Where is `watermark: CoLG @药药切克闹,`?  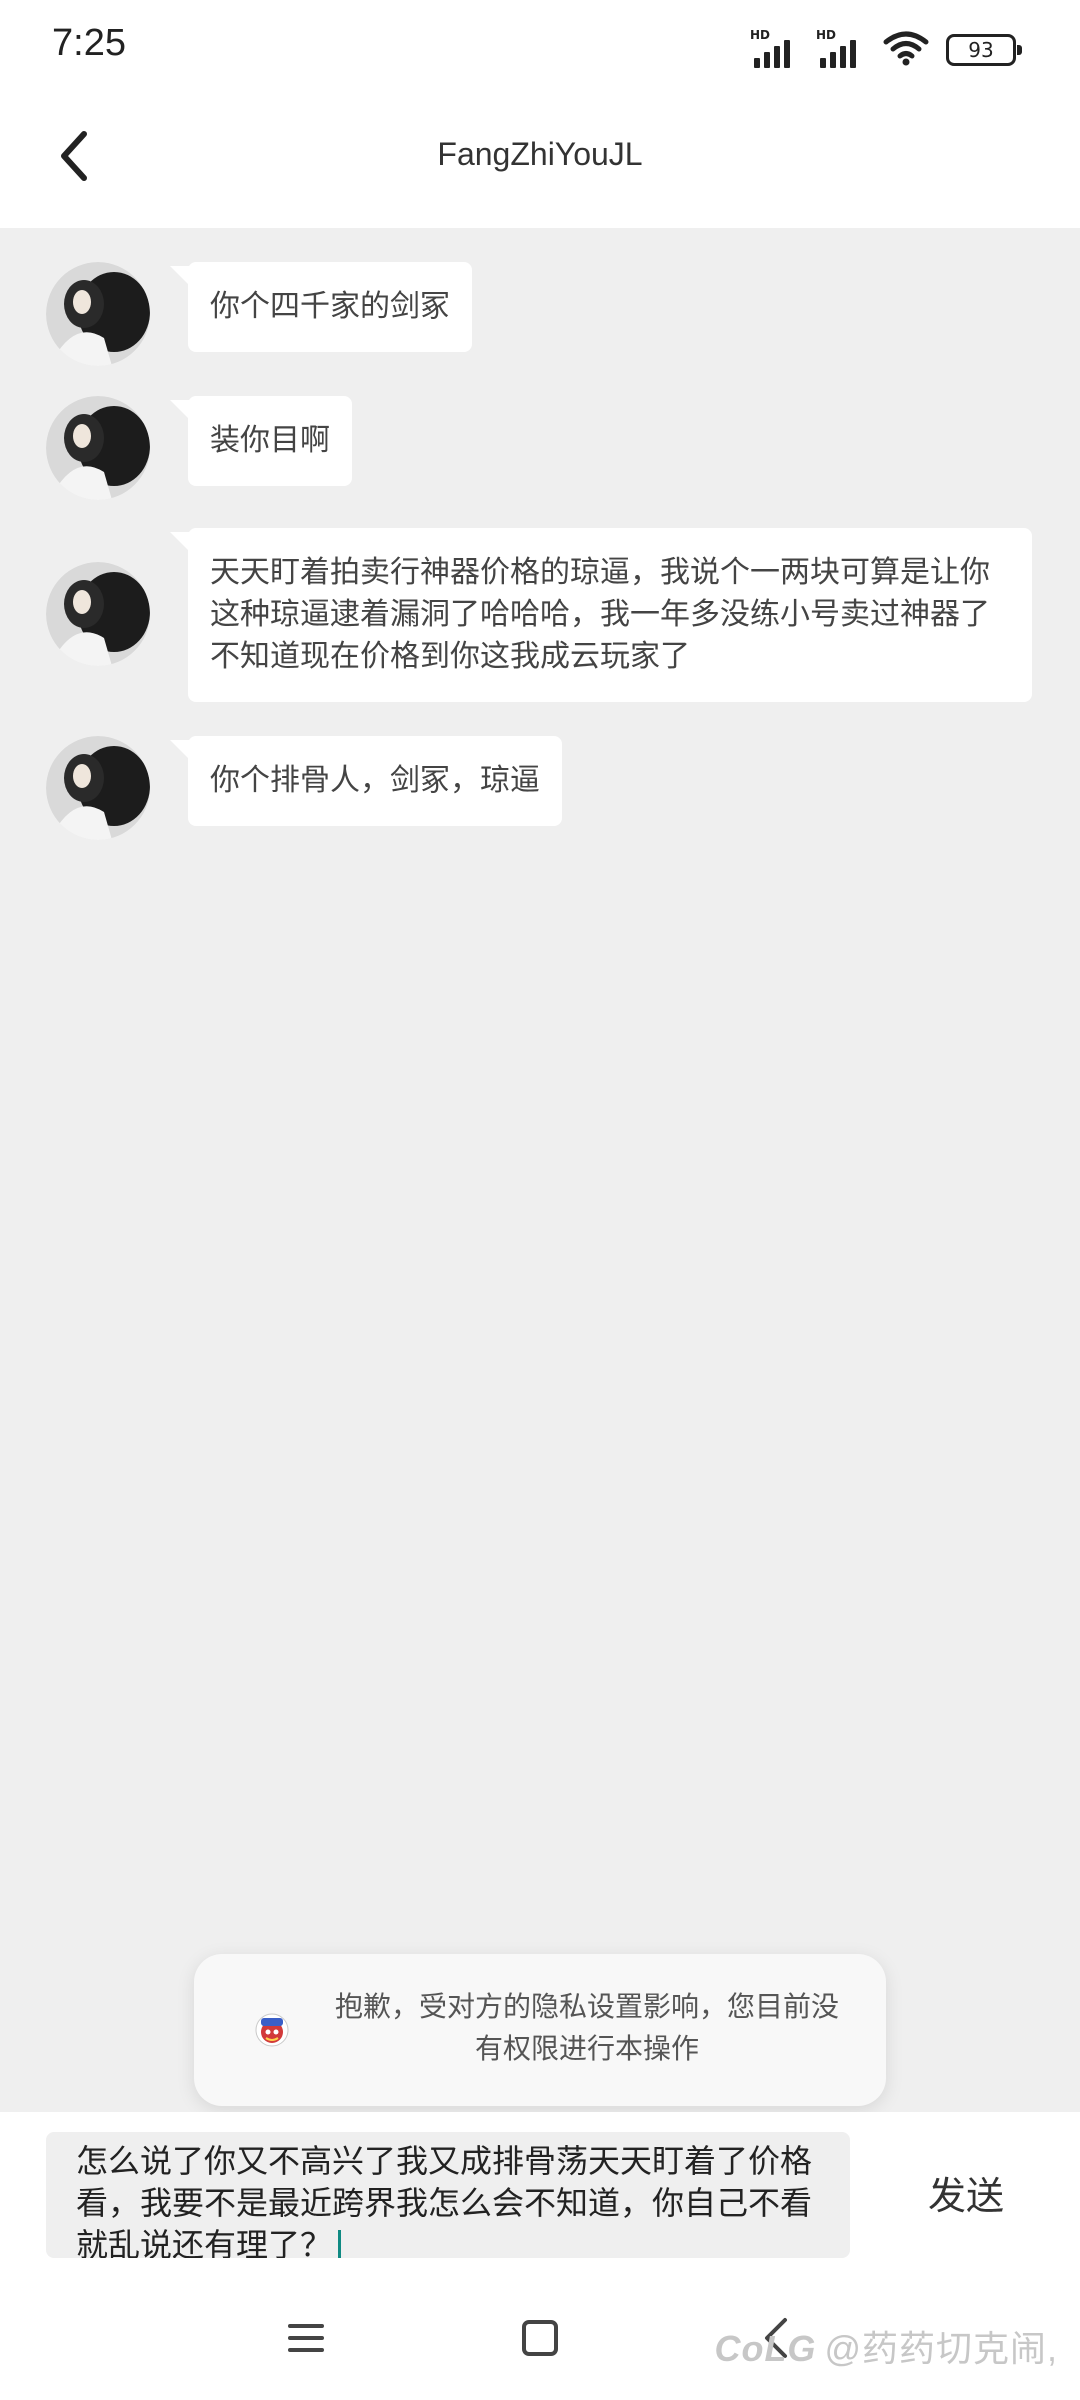
watermark: CoLG @药药切克闹, is located at coordinates (886, 2346).